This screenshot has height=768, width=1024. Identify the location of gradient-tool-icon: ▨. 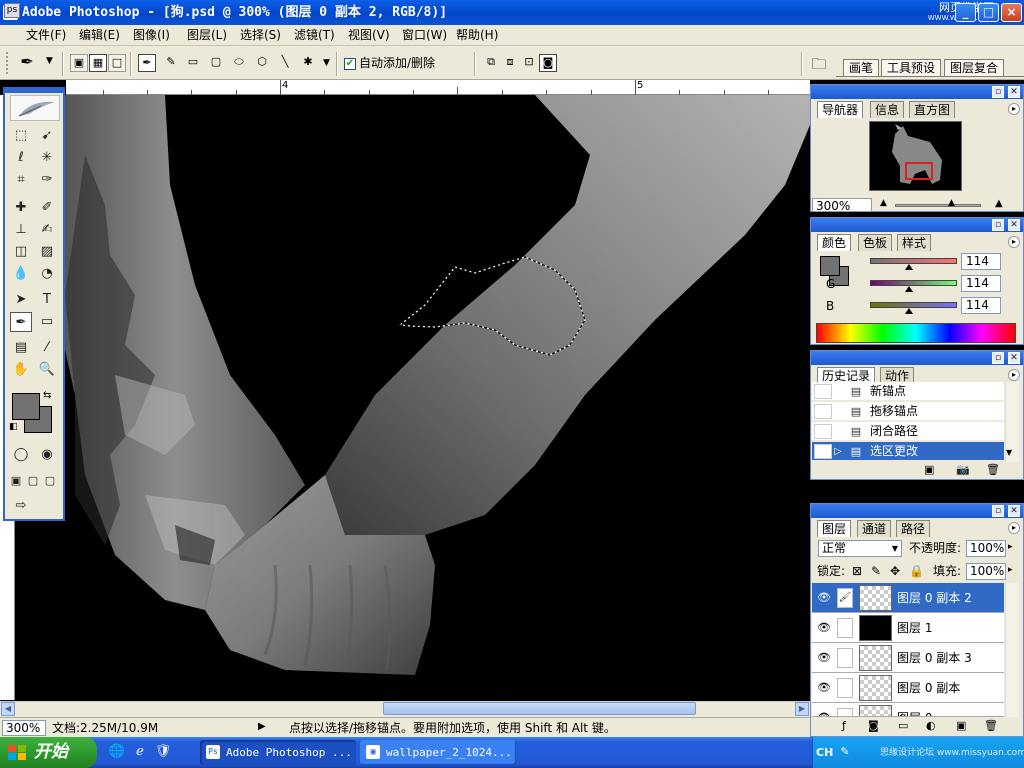
(47, 252).